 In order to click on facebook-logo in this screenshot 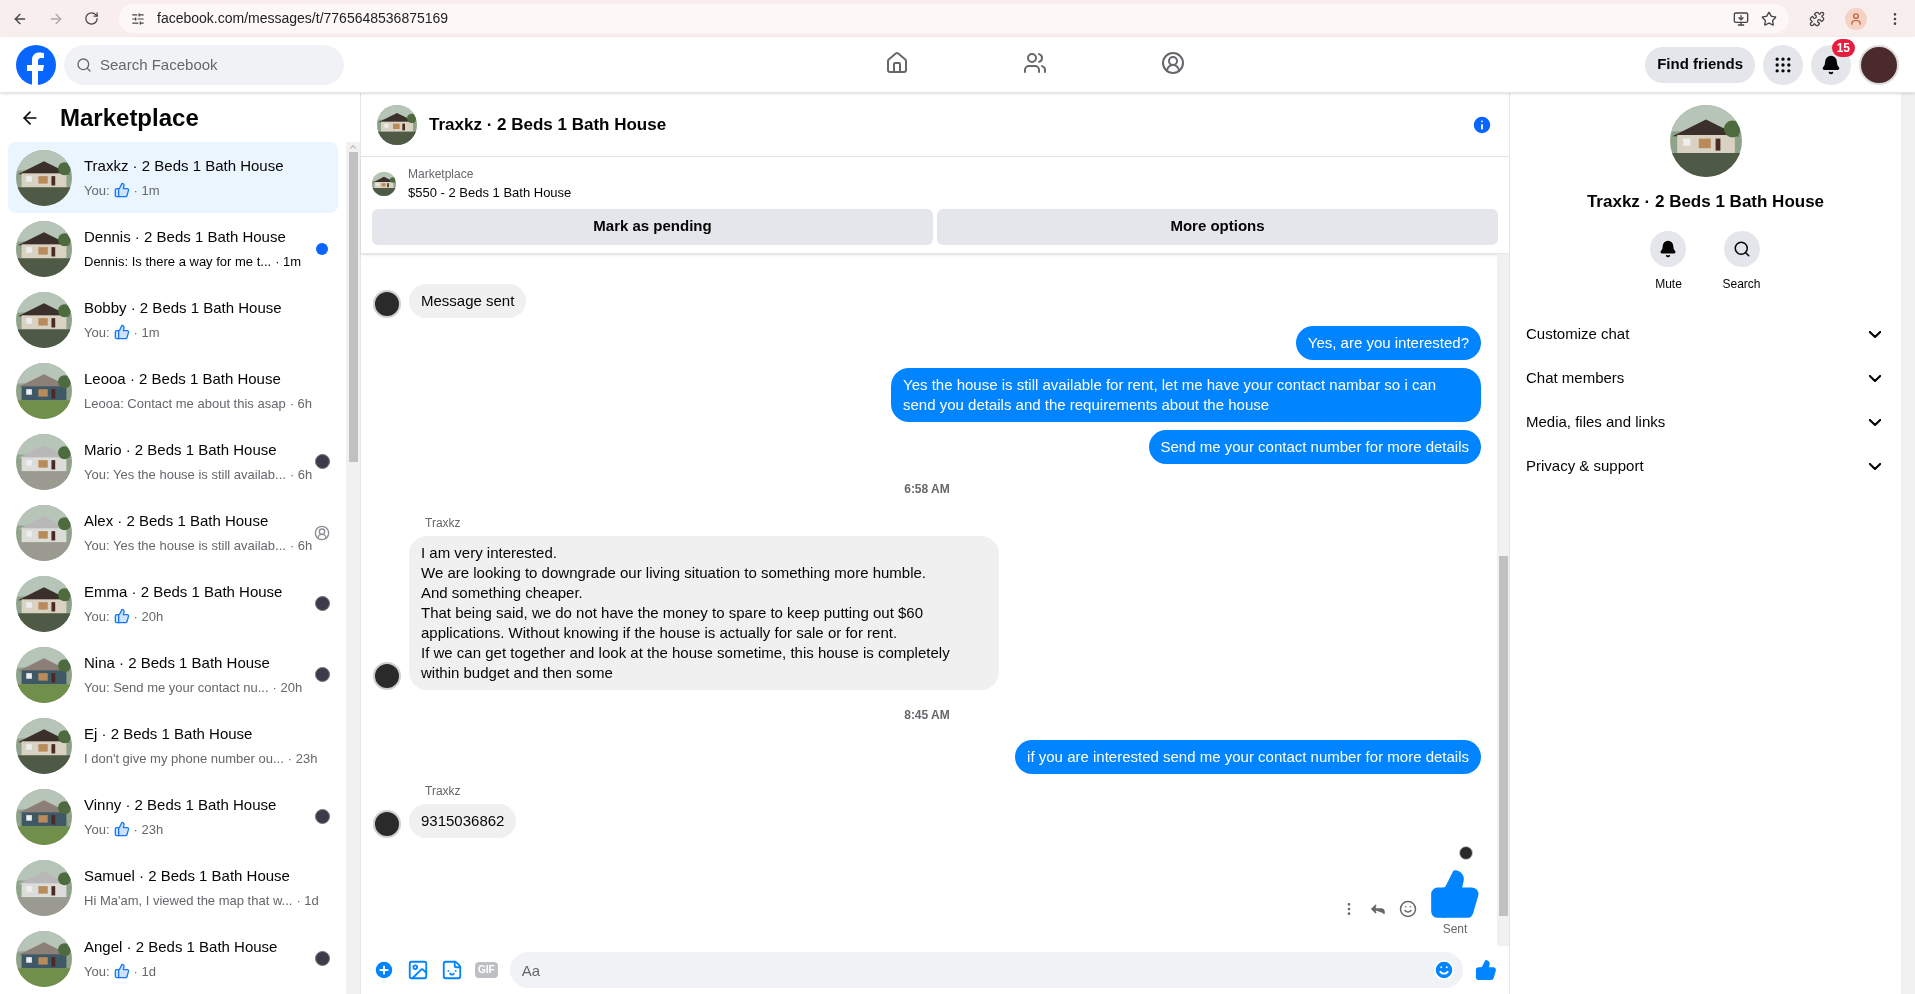, I will do `click(36, 64)`.